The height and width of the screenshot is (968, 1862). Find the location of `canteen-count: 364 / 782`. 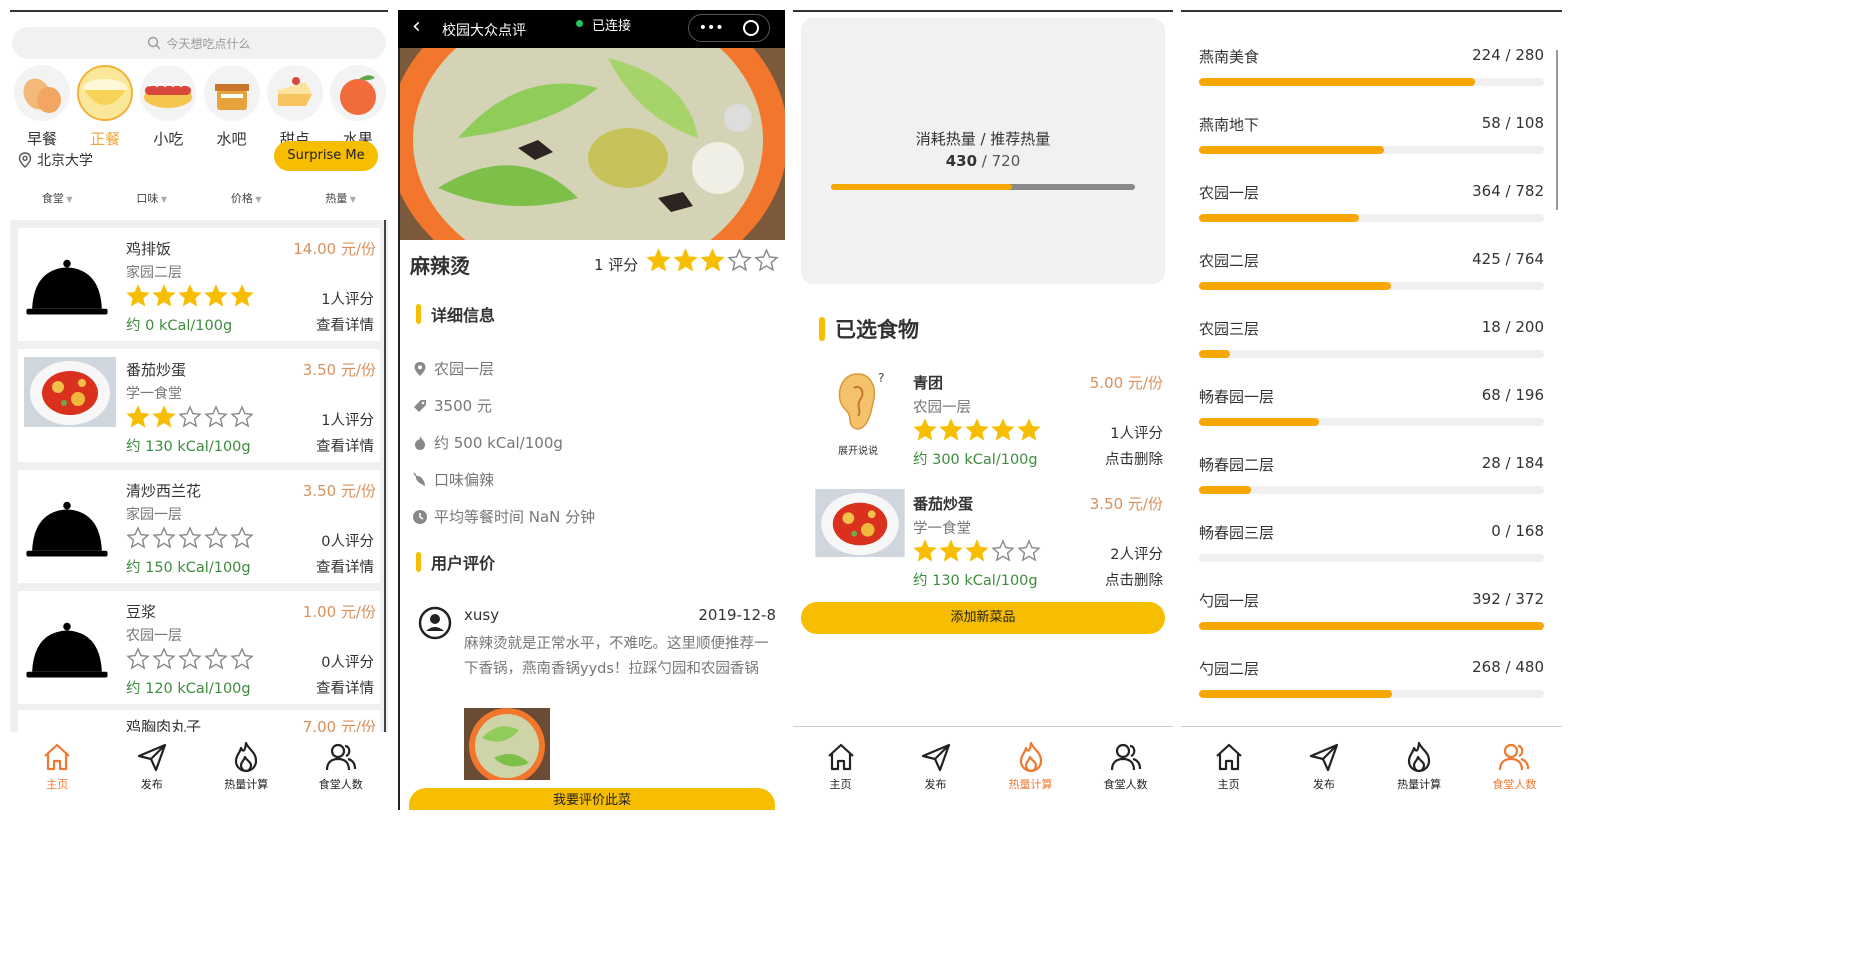

canteen-count: 364 / 782 is located at coordinates (1508, 191).